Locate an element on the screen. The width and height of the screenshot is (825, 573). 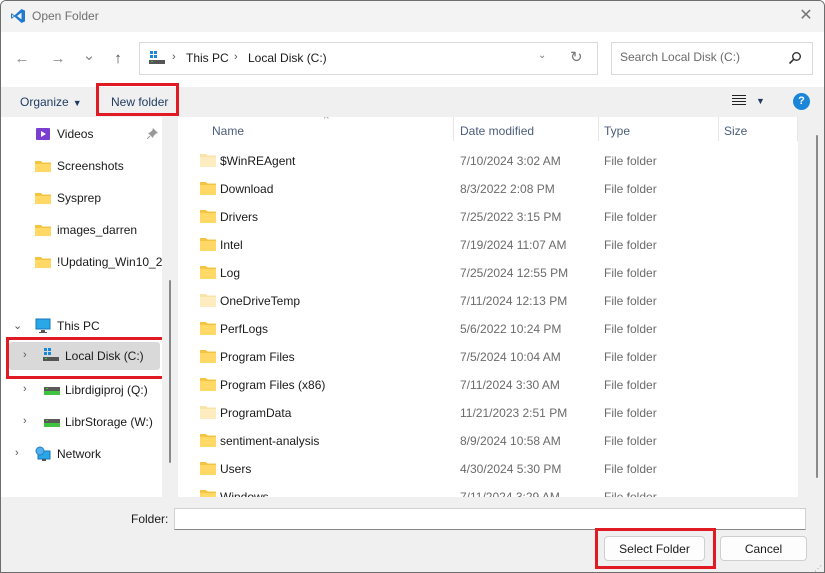
sidebar-scrollbar-thumb is located at coordinates (170, 371).